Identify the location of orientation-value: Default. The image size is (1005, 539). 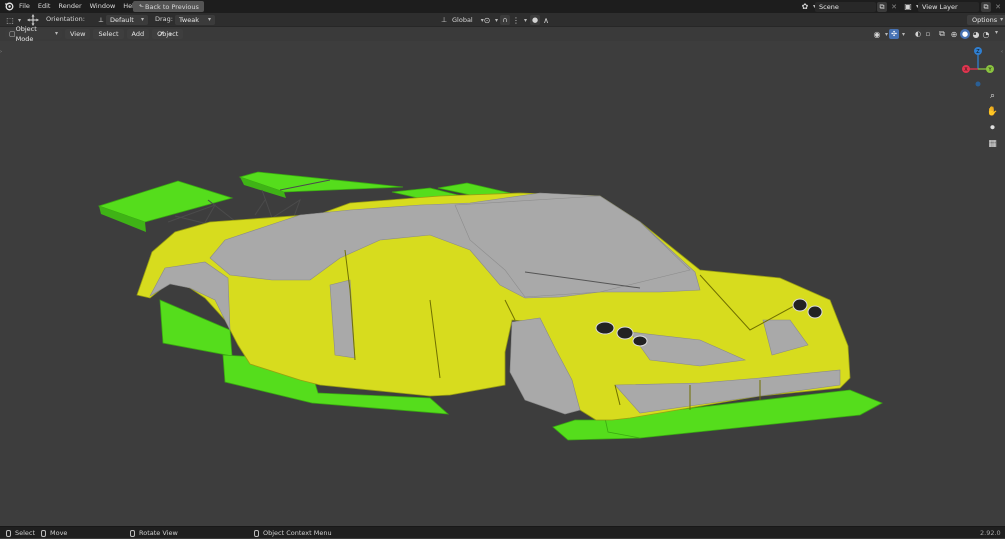
(122, 20).